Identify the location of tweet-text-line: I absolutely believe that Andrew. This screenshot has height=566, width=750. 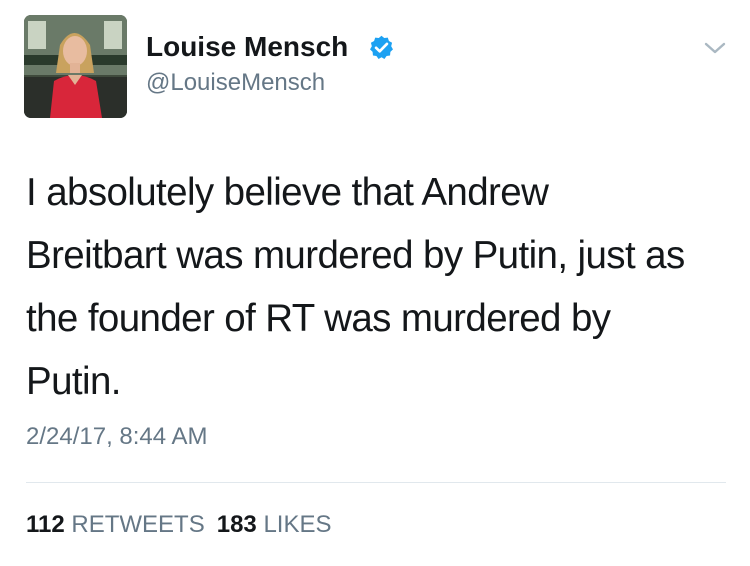
(287, 192).